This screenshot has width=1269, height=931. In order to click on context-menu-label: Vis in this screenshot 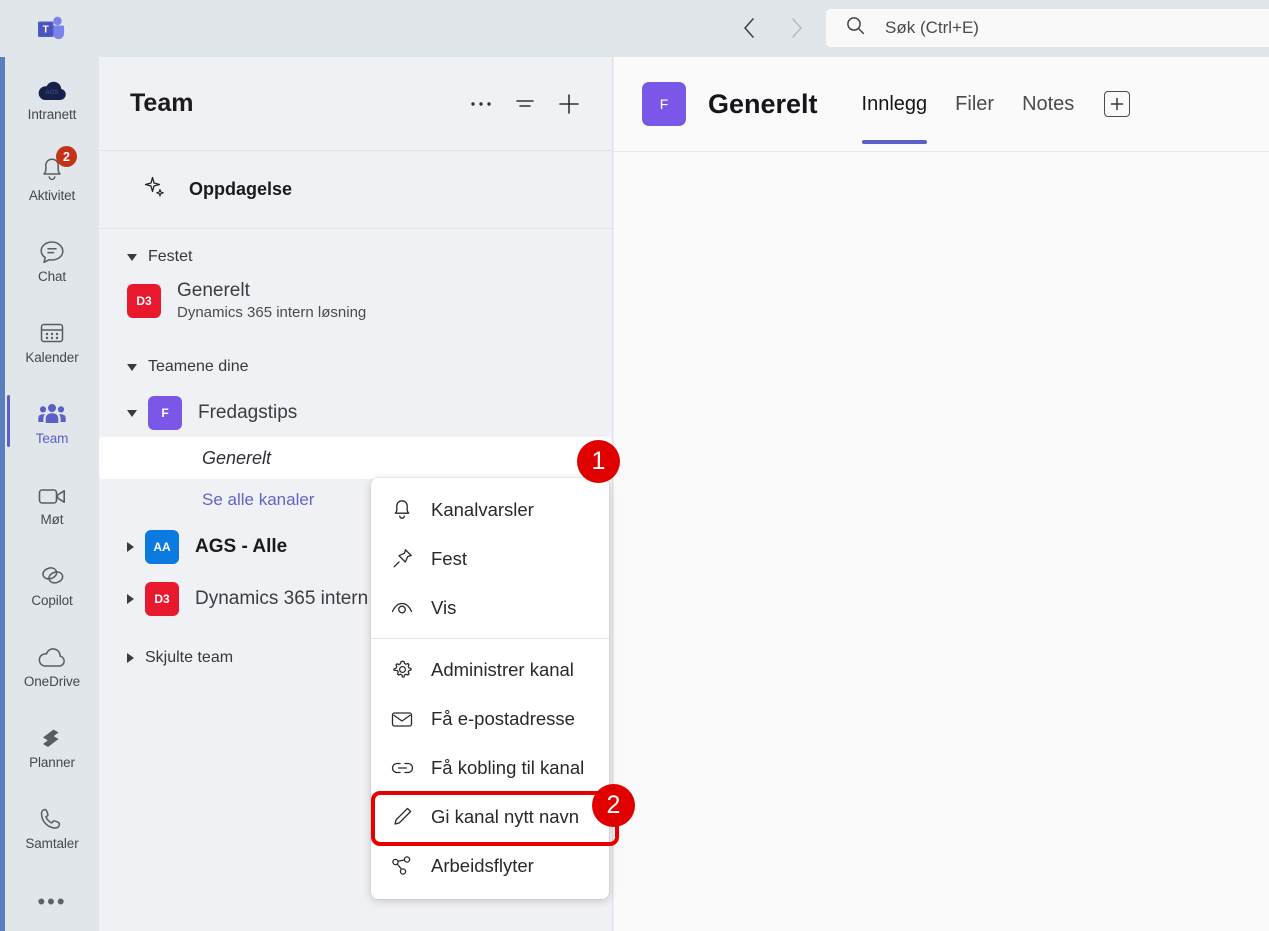, I will do `click(444, 607)`.